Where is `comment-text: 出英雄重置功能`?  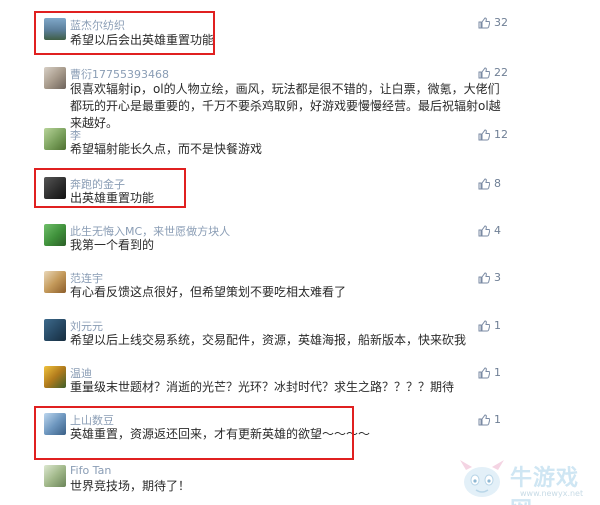 comment-text: 出英雄重置功能 is located at coordinates (112, 198).